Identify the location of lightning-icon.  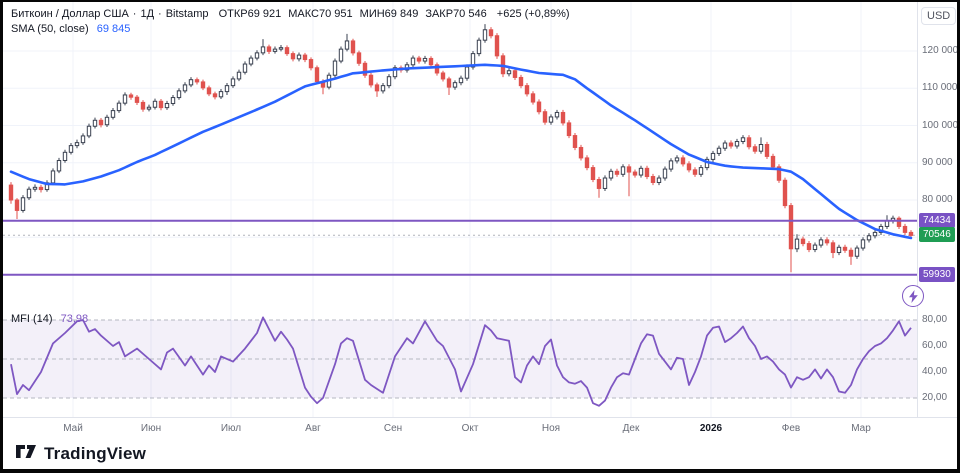
(913, 296).